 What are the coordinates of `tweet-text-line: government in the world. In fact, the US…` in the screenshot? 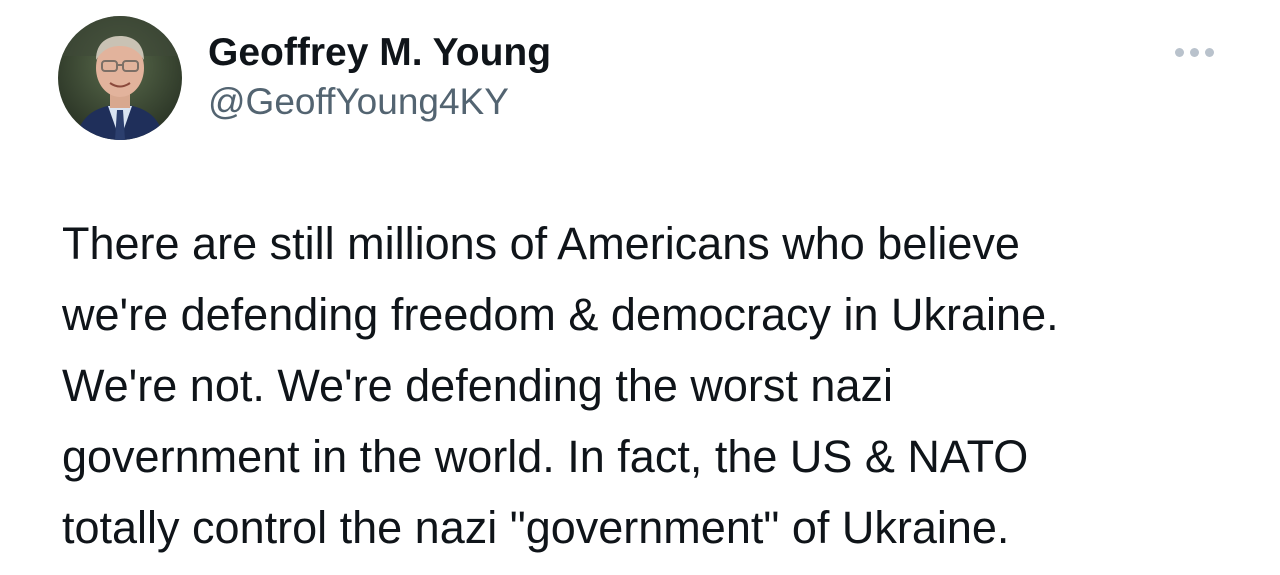 It's located at (545, 456).